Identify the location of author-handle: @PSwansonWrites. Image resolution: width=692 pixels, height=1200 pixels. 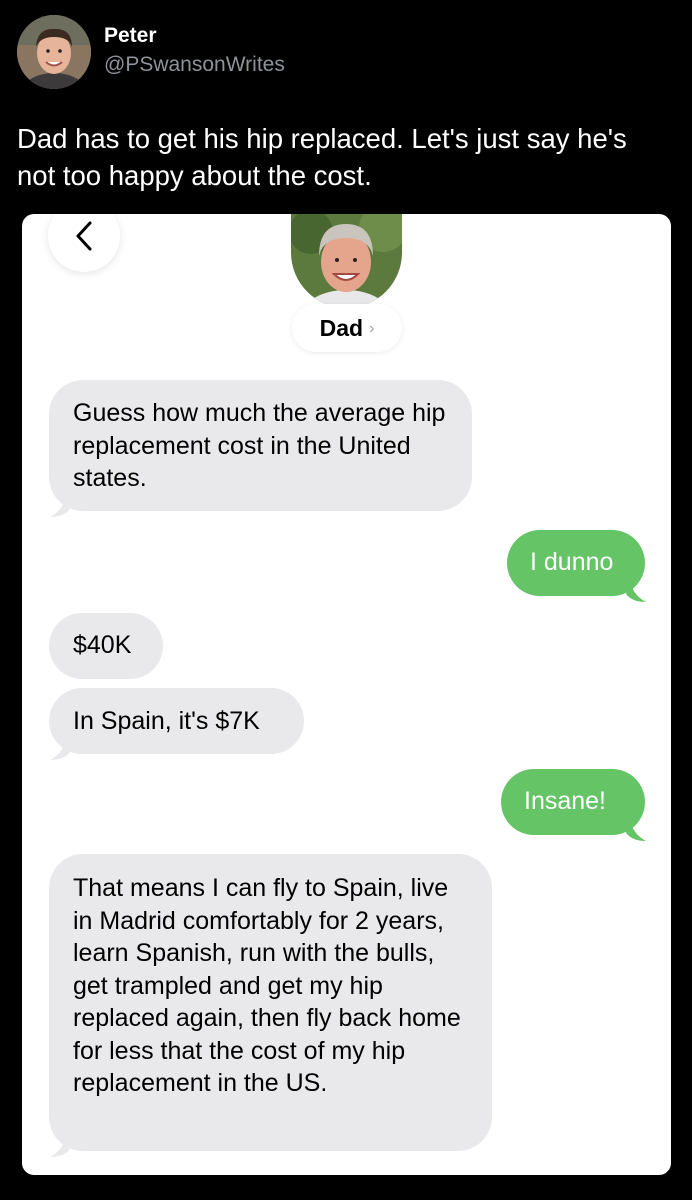
(194, 65).